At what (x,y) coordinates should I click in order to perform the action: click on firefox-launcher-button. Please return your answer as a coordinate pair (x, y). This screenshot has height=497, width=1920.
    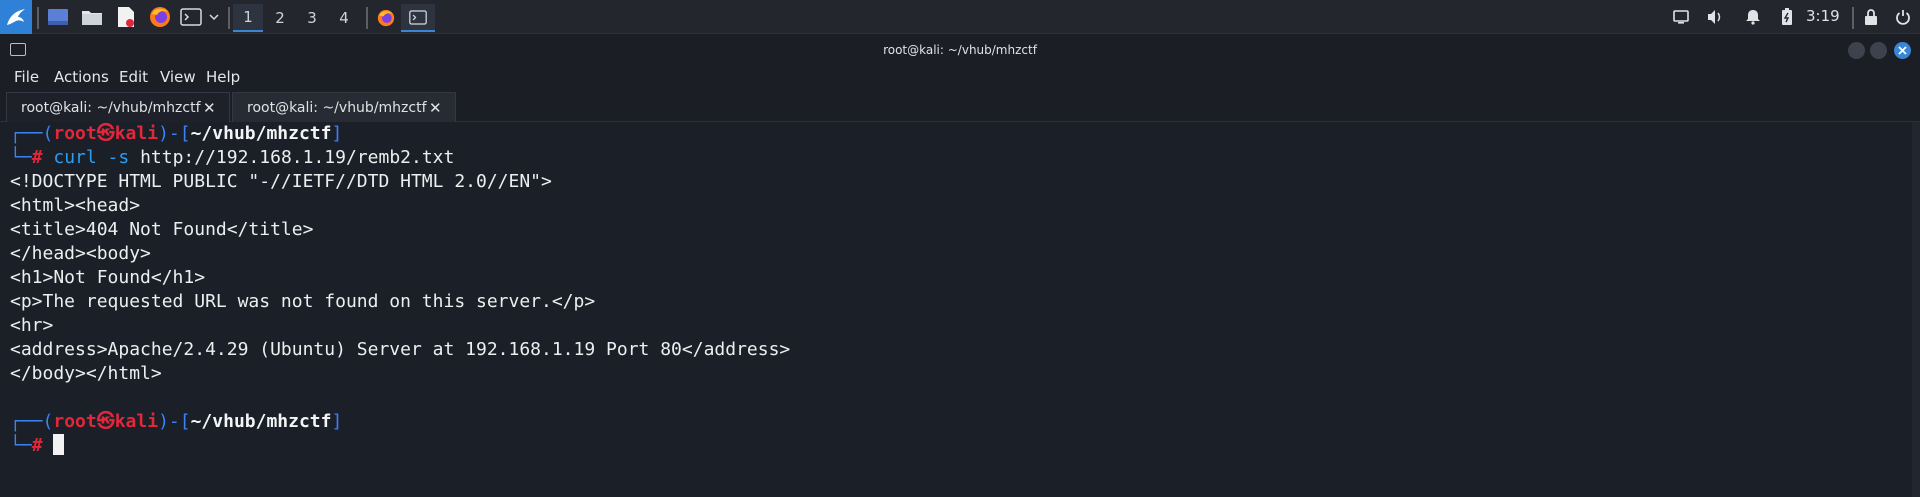
    Looking at the image, I should click on (160, 17).